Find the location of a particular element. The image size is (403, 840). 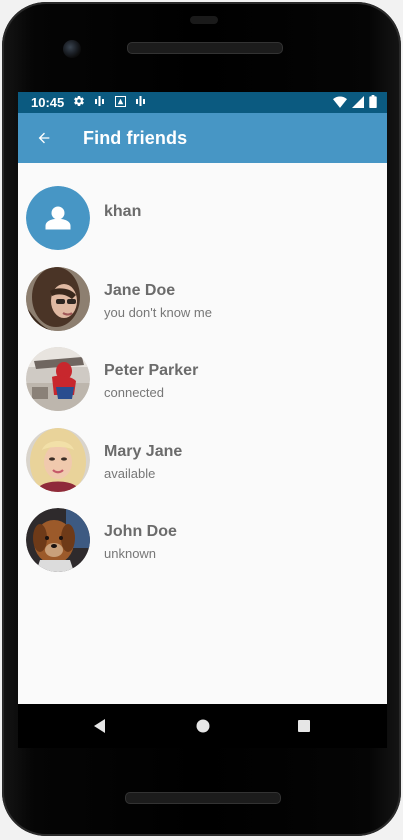

contact-status: available is located at coordinates (130, 473).